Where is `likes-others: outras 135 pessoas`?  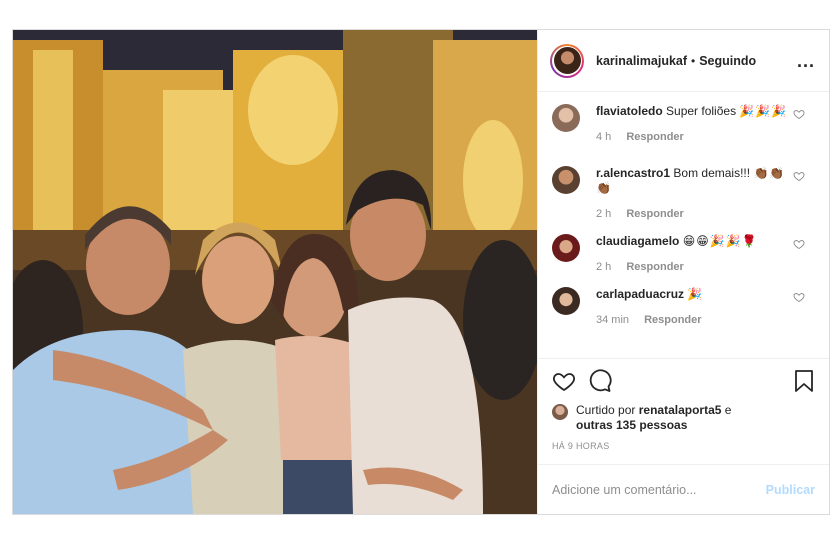
likes-others: outras 135 pessoas is located at coordinates (631, 425).